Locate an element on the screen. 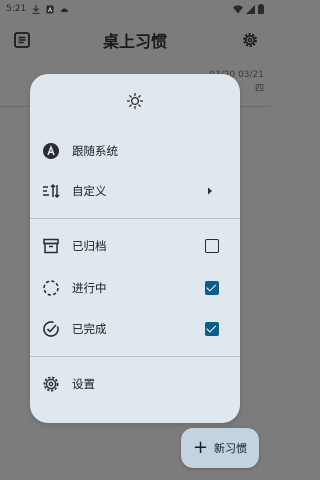 This screenshot has width=320, height=480. settings-gear-icon is located at coordinates (250, 40).